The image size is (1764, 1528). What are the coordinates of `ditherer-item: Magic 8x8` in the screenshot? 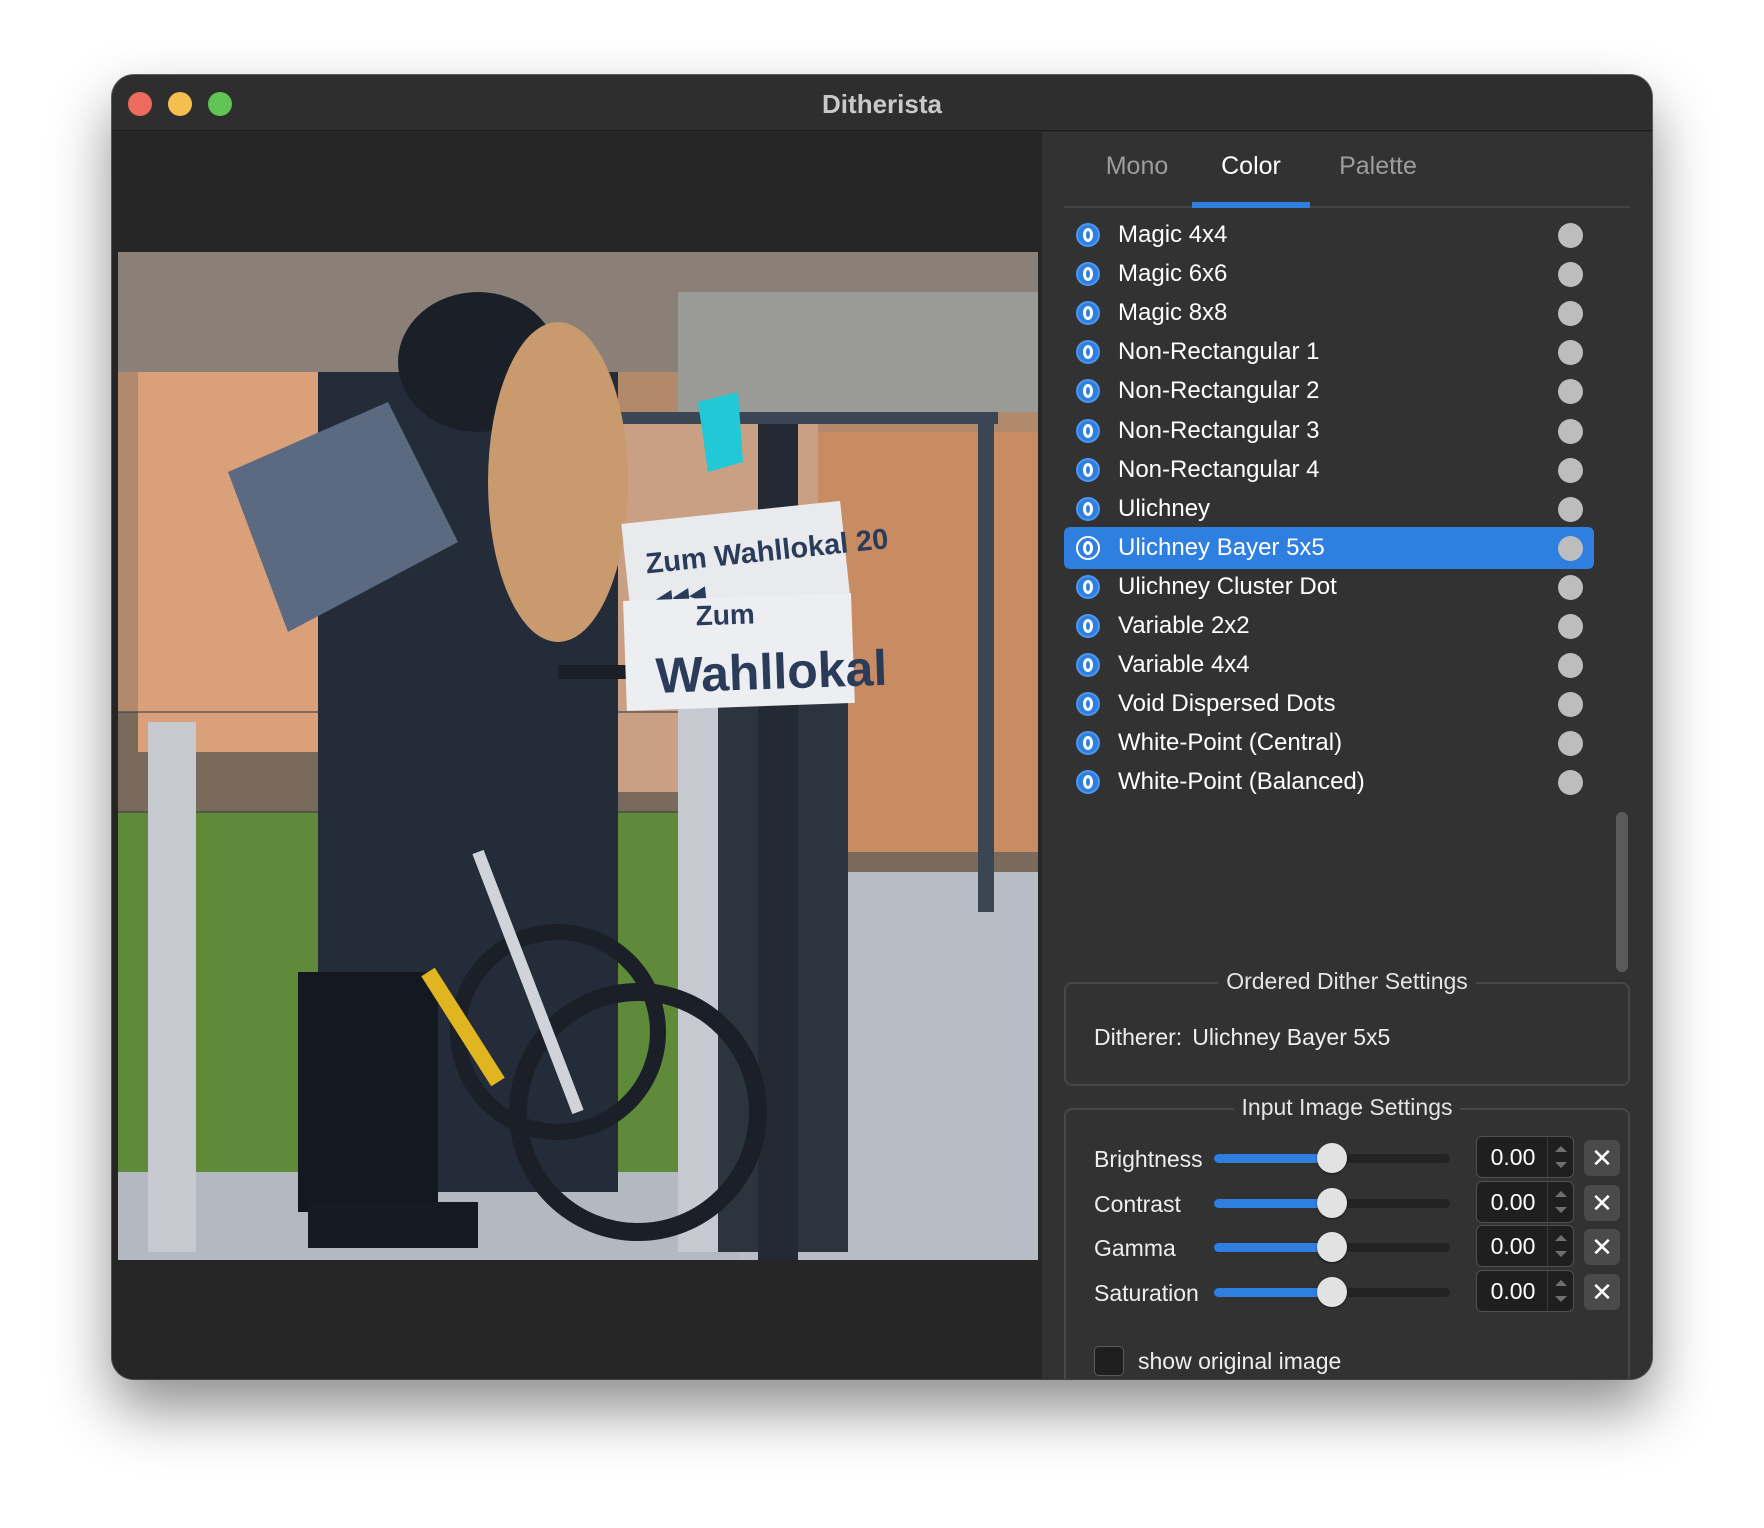 It's located at (1329, 313).